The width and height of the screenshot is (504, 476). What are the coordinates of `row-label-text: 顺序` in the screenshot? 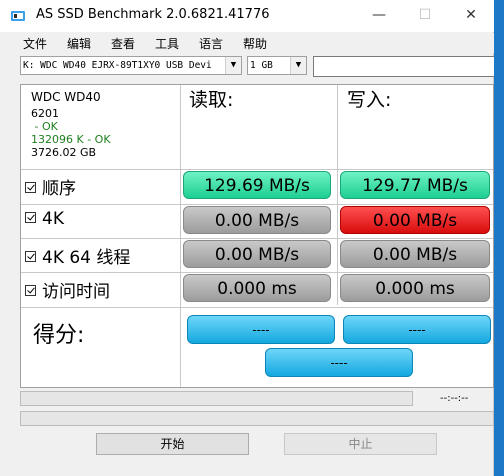 It's located at (59, 189).